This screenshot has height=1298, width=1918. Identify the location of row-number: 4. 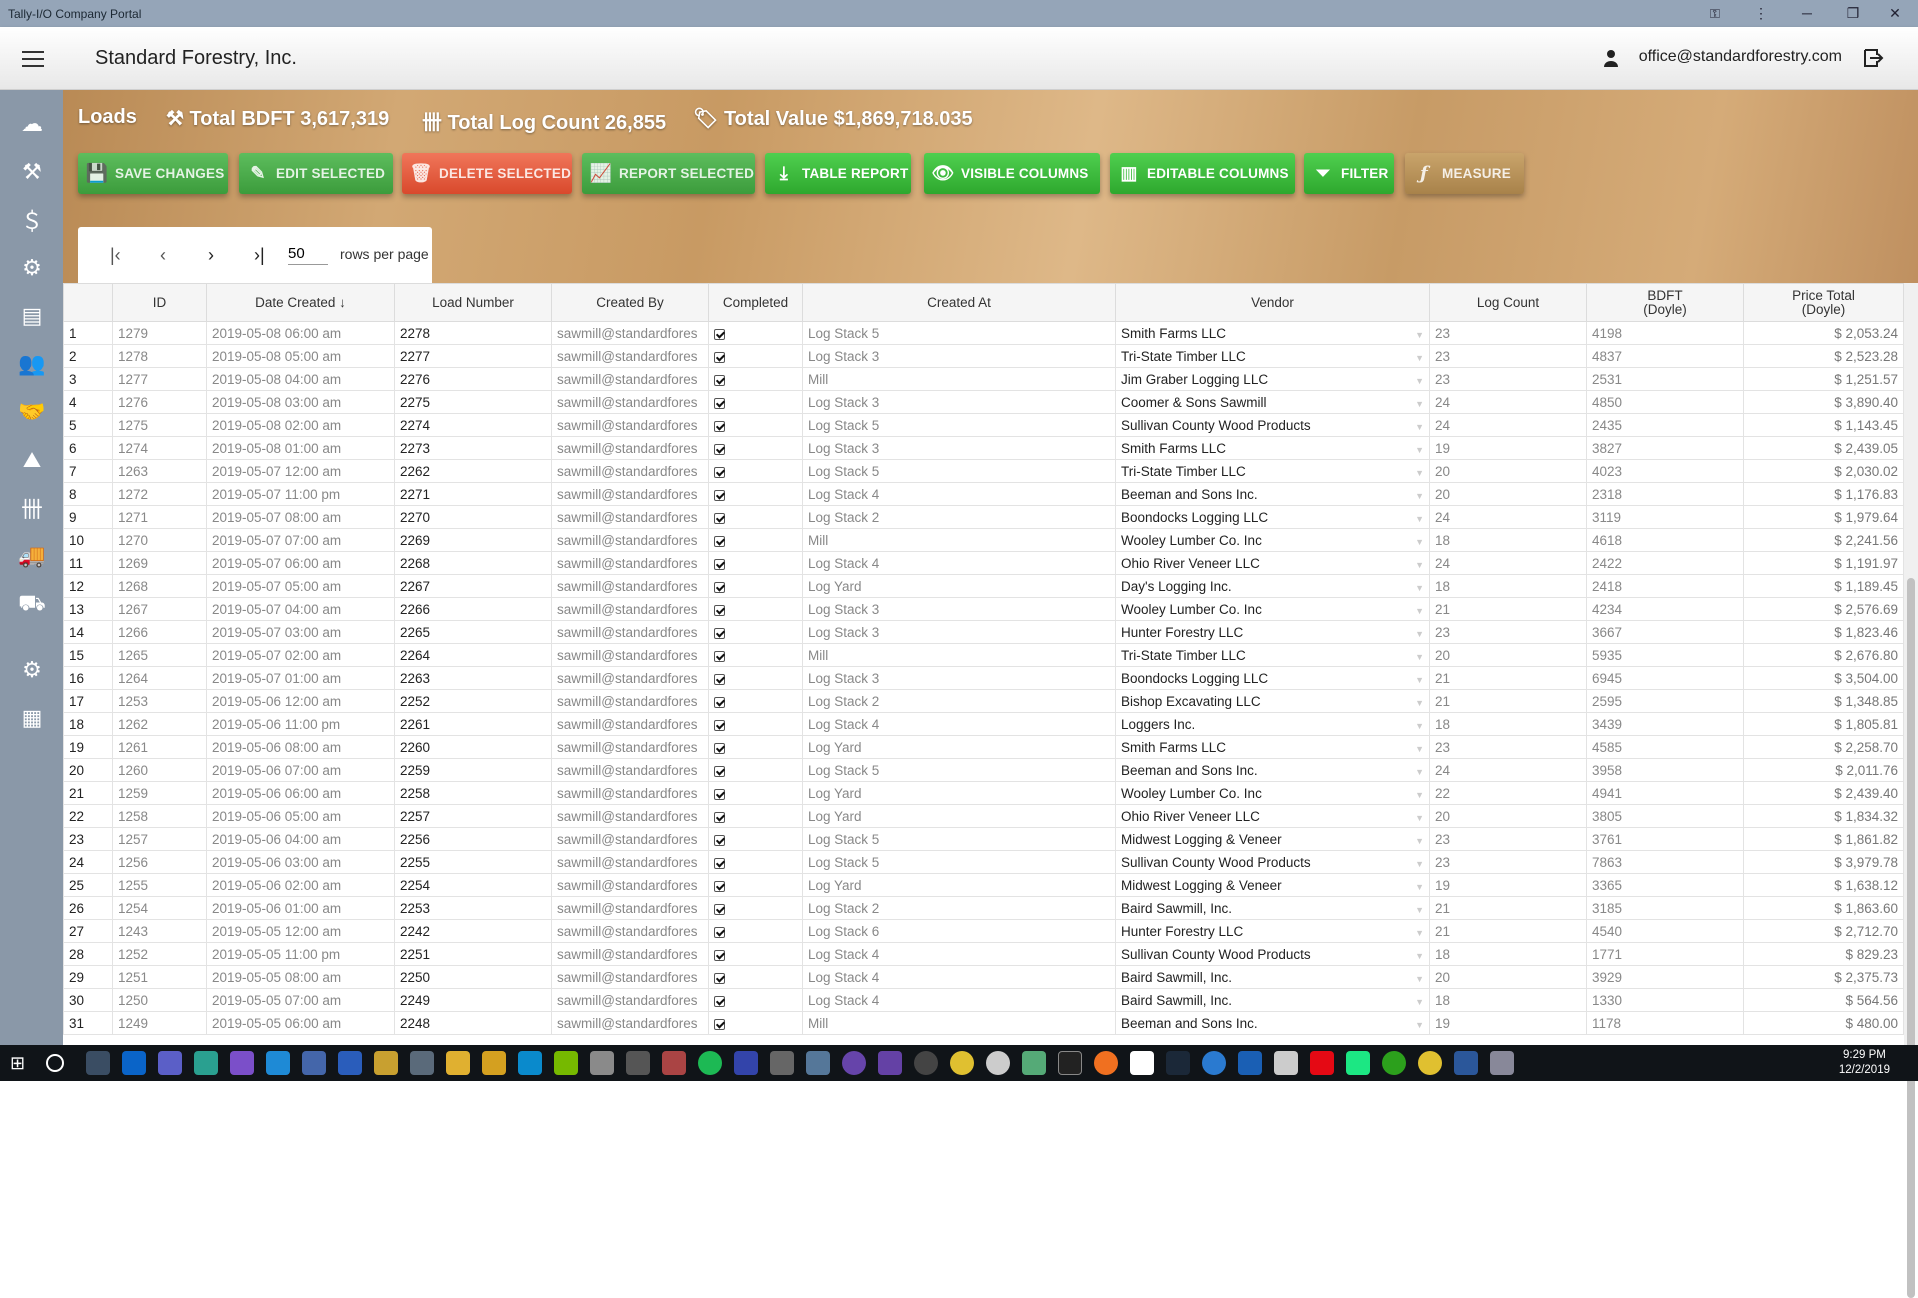
(88, 402).